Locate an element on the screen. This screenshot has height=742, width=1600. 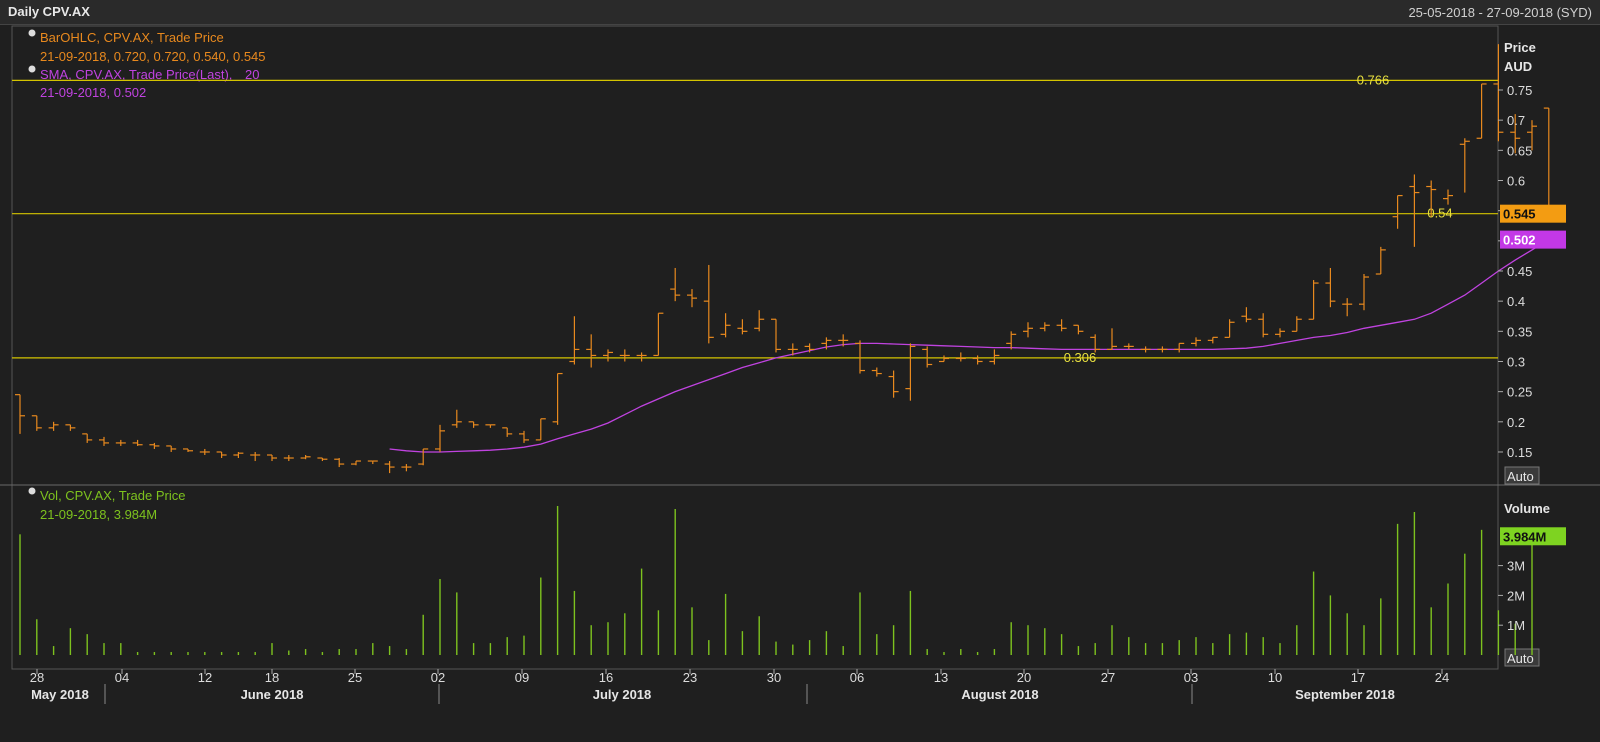
volume-auto-button: Auto is located at coordinates (1522, 657).